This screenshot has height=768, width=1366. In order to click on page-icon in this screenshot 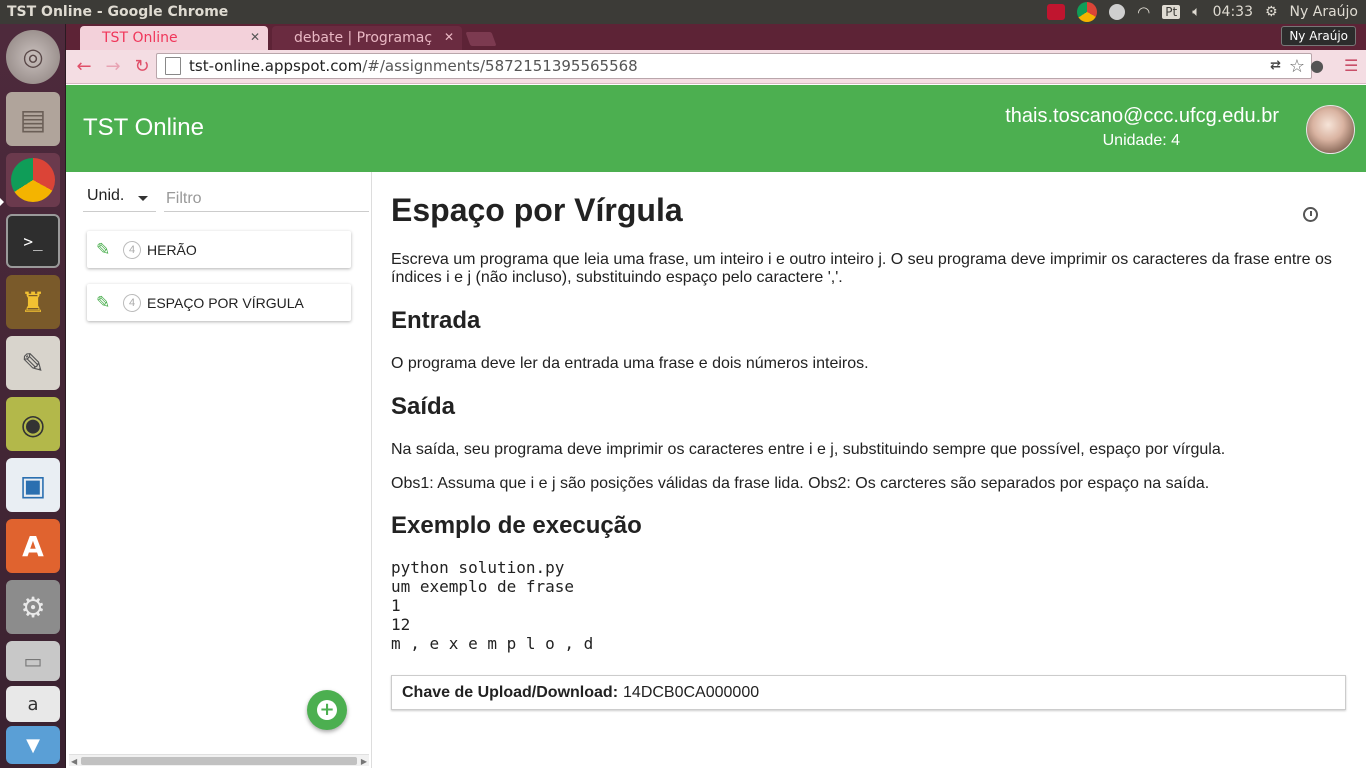, I will do `click(173, 66)`.